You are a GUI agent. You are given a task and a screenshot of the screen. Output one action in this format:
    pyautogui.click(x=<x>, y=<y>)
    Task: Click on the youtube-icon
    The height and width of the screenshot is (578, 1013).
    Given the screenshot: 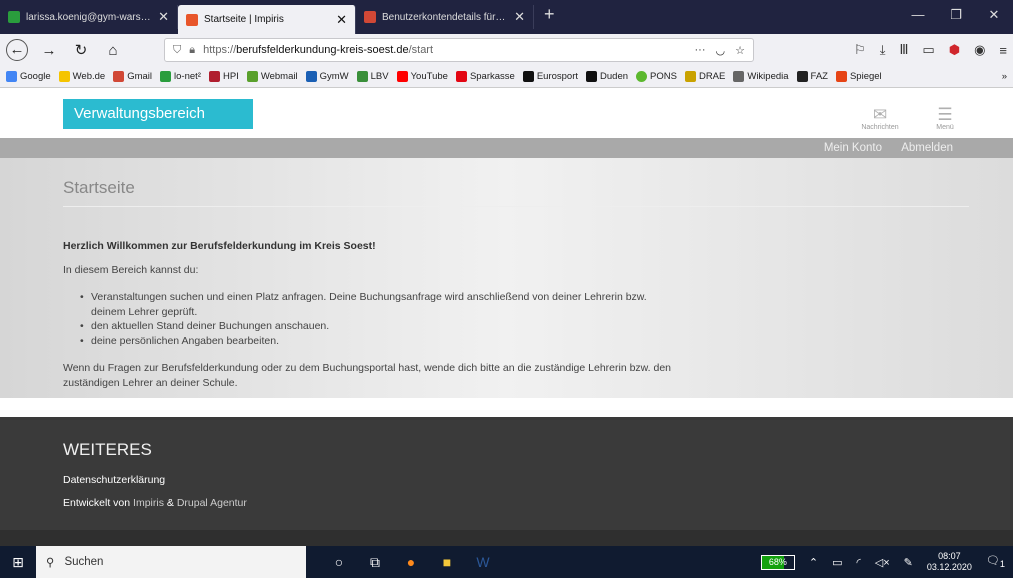 What is the action you would take?
    pyautogui.click(x=402, y=76)
    